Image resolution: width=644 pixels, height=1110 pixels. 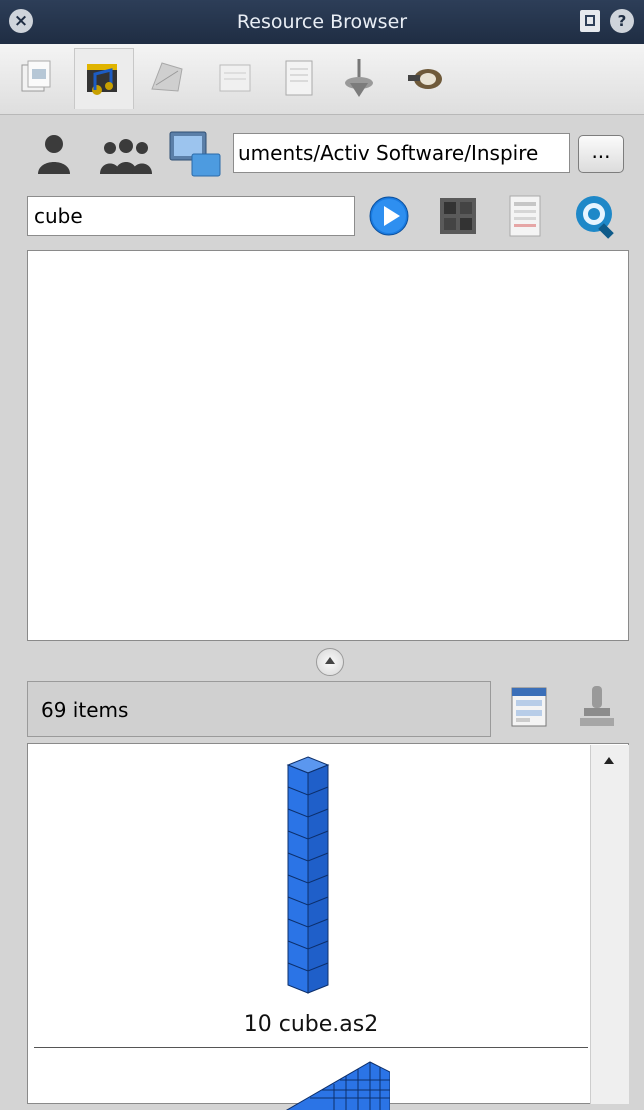 I want to click on list-item, so click(x=311, y=1079).